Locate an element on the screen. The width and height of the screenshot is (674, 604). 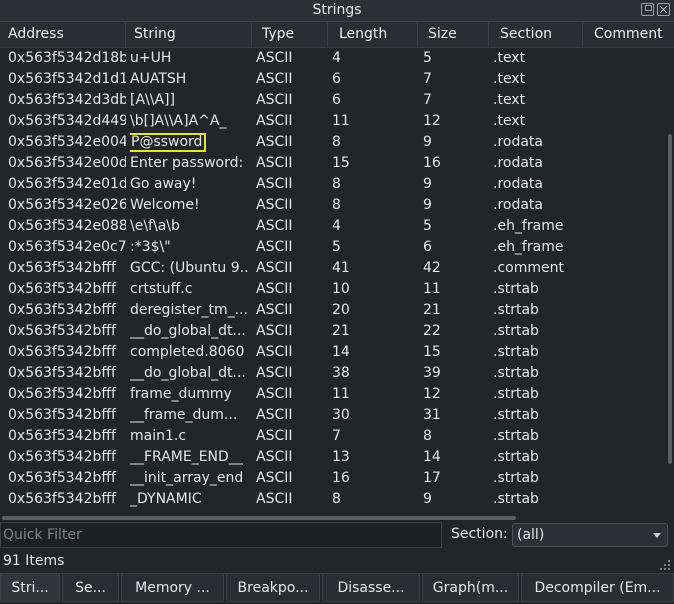
cell-size: 12 is located at coordinates (432, 121).